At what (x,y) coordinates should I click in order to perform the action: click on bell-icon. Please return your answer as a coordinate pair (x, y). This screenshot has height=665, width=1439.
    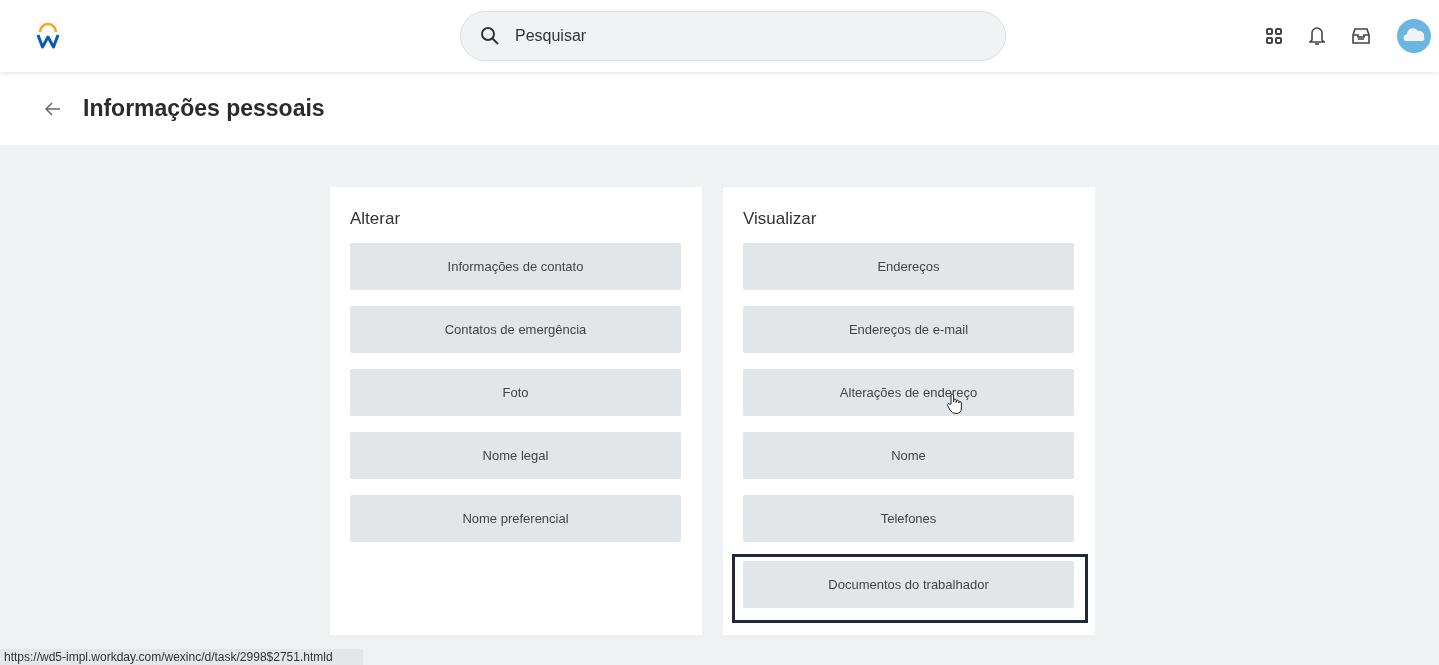
    Looking at the image, I should click on (1317, 36).